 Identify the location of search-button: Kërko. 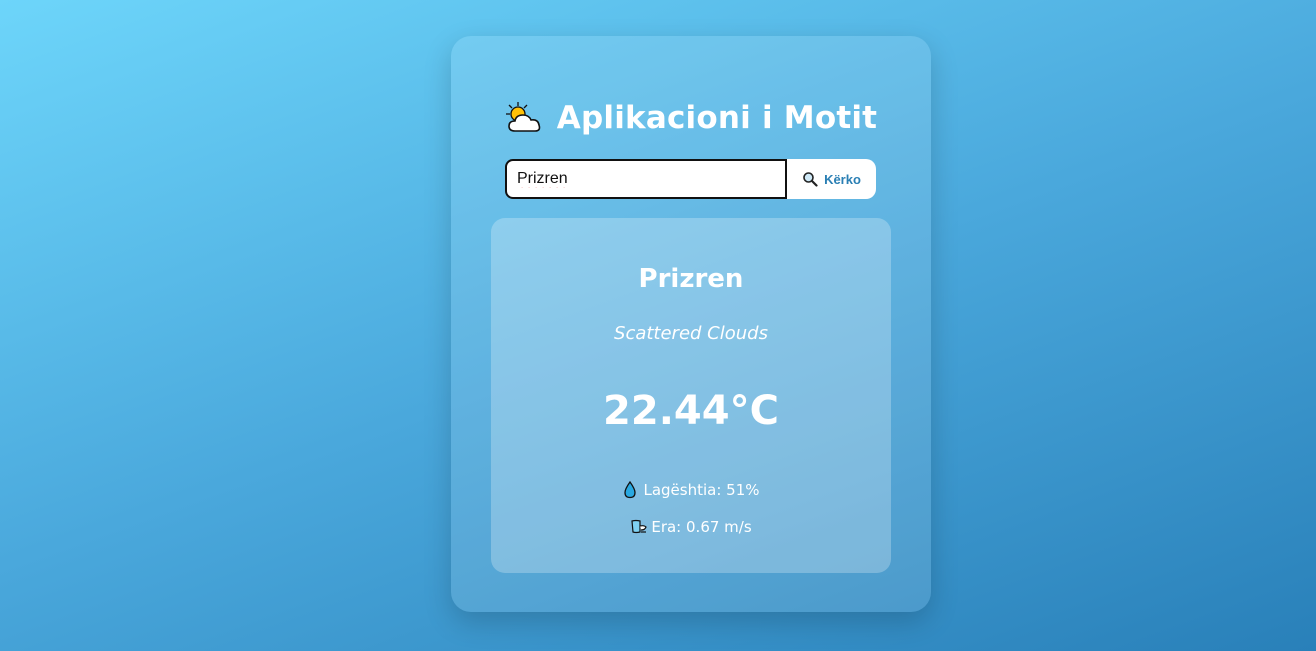
(831, 179).